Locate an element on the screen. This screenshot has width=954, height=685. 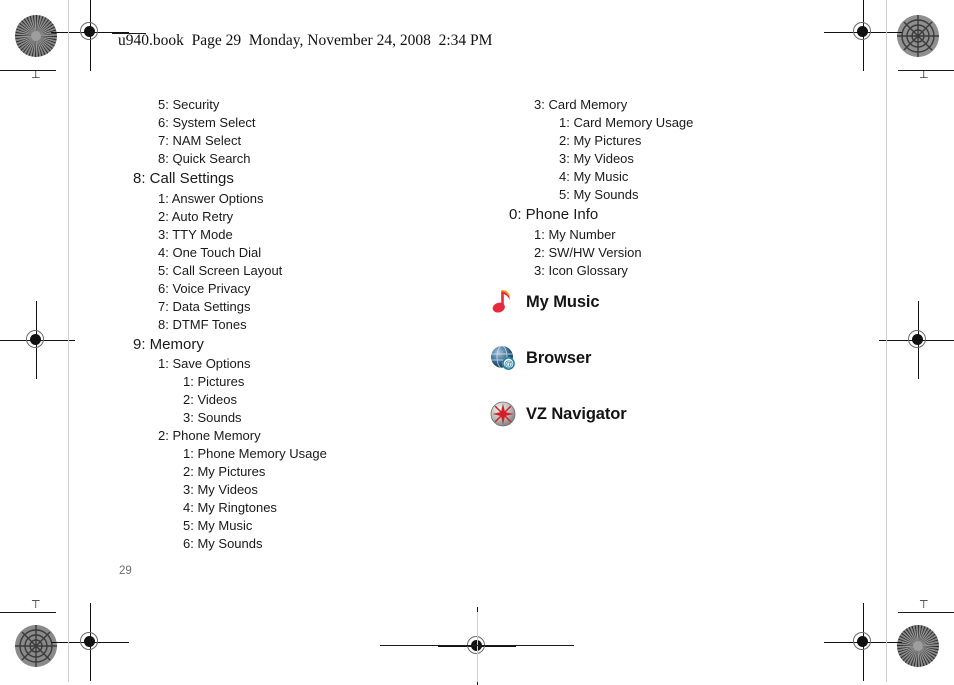
menu-item-level-3: 1: Pictures is located at coordinates (214, 382).